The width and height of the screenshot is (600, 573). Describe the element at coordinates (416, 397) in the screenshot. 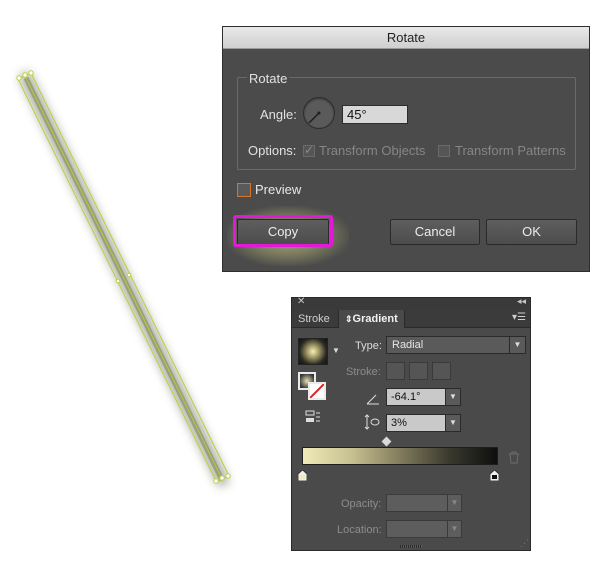

I see `gradient-angle-input: -64.1°` at that location.